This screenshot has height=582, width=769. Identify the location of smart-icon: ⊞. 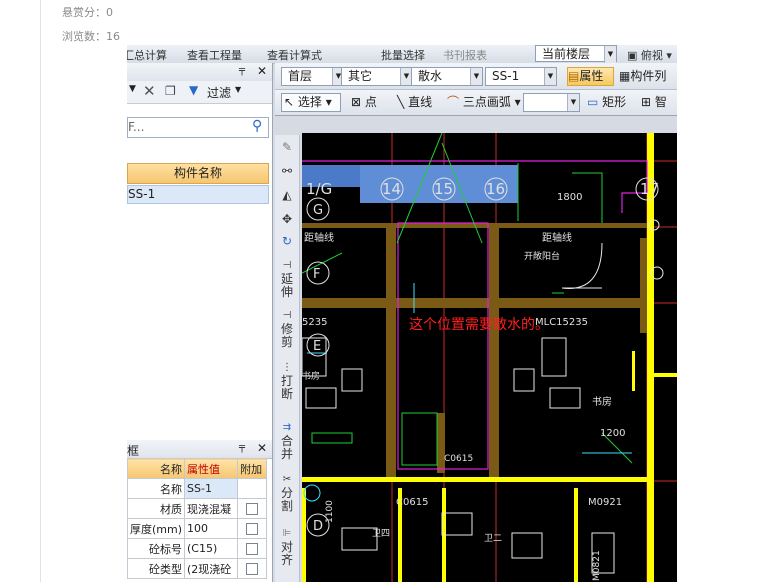
(646, 102).